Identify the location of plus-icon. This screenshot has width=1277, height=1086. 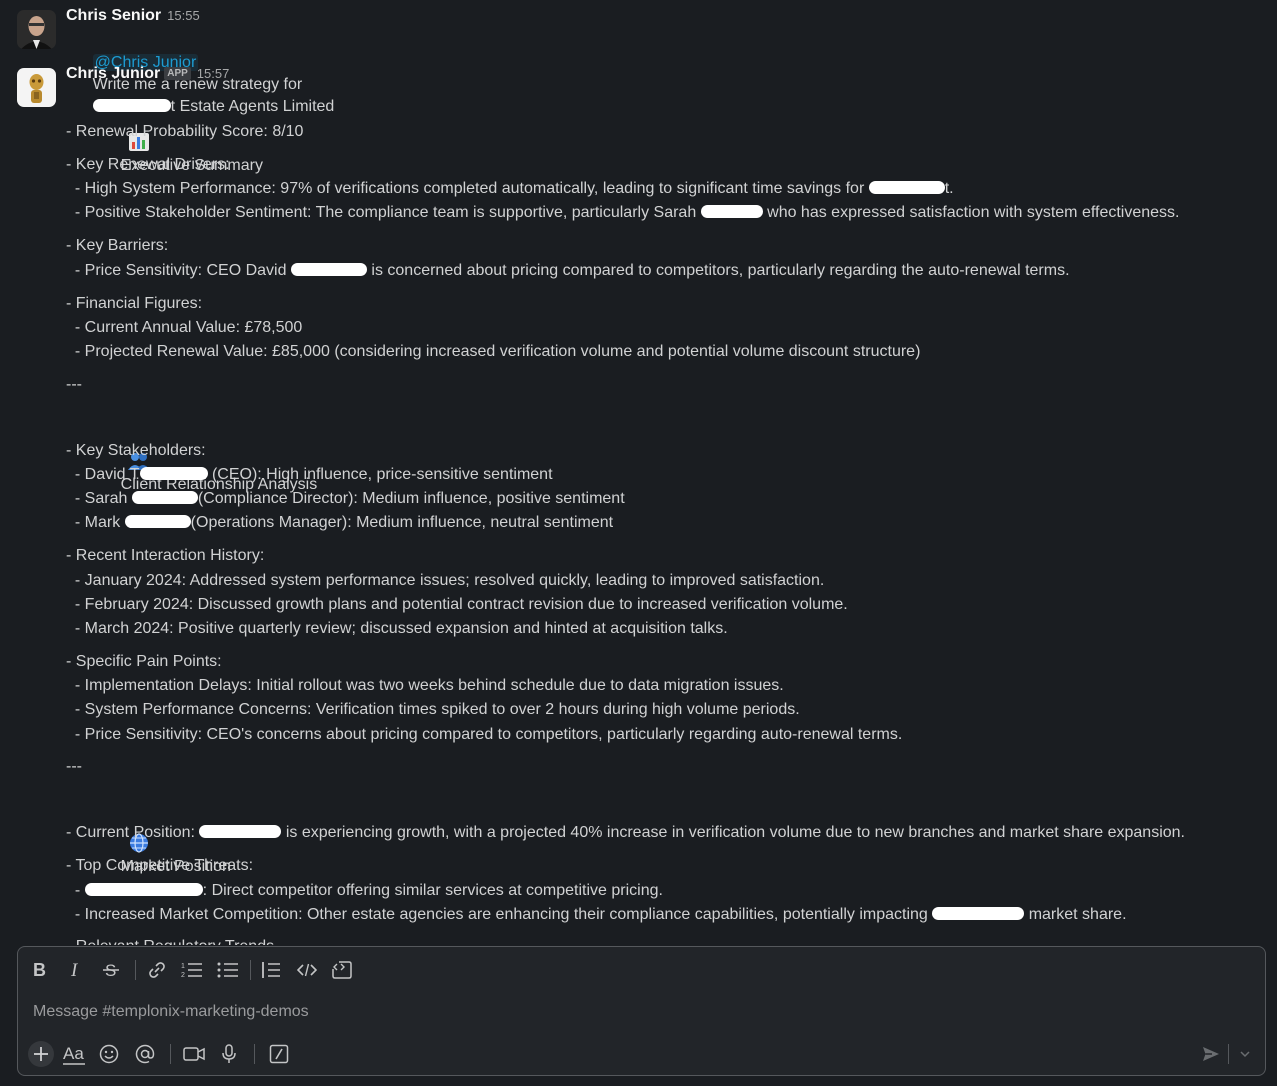
(41, 1054).